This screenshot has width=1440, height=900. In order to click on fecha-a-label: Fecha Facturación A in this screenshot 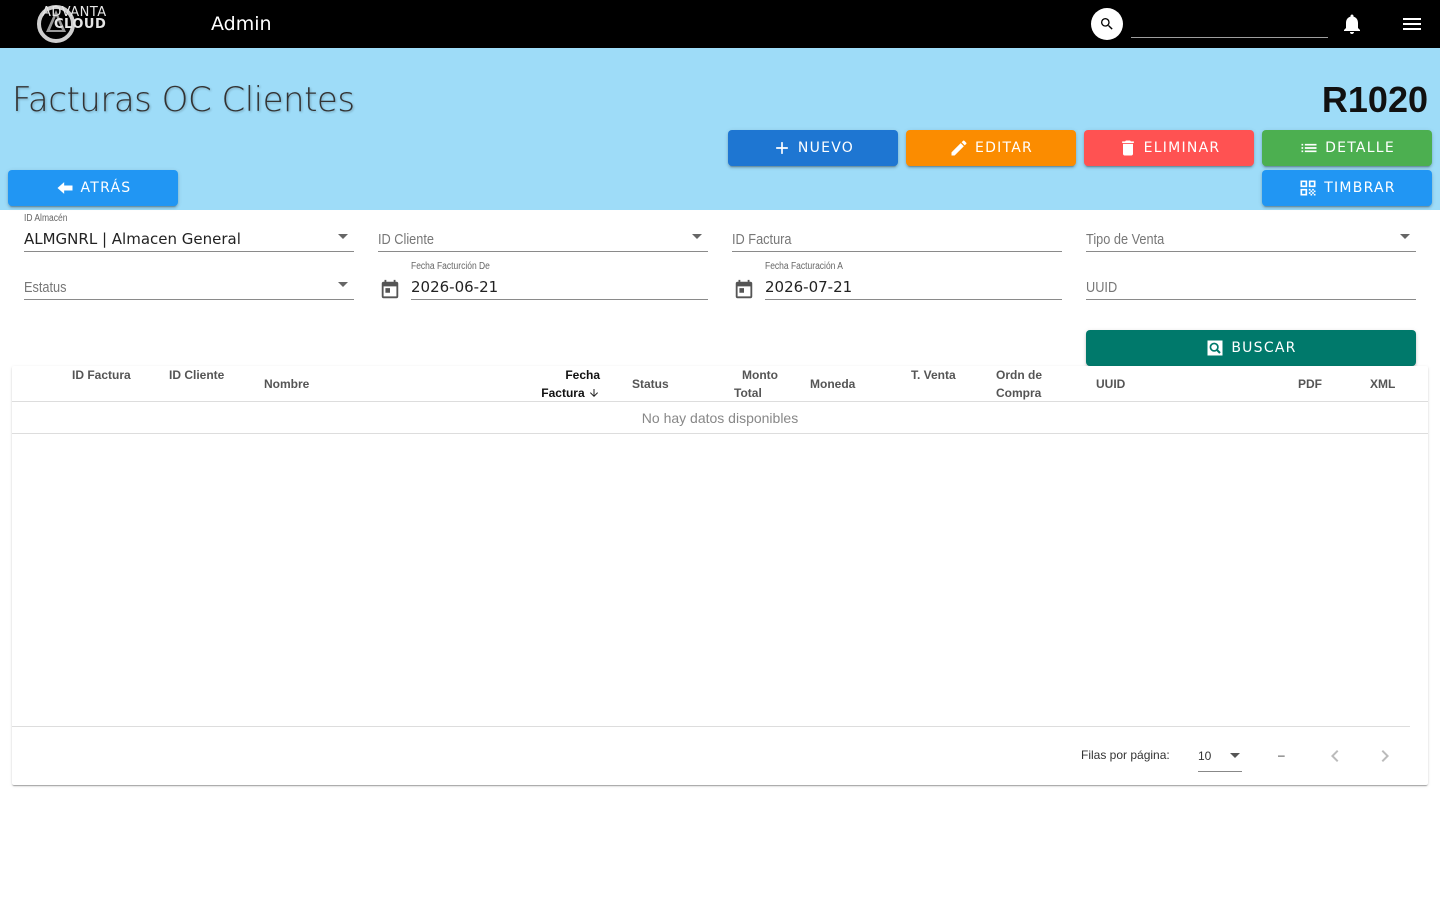, I will do `click(804, 266)`.